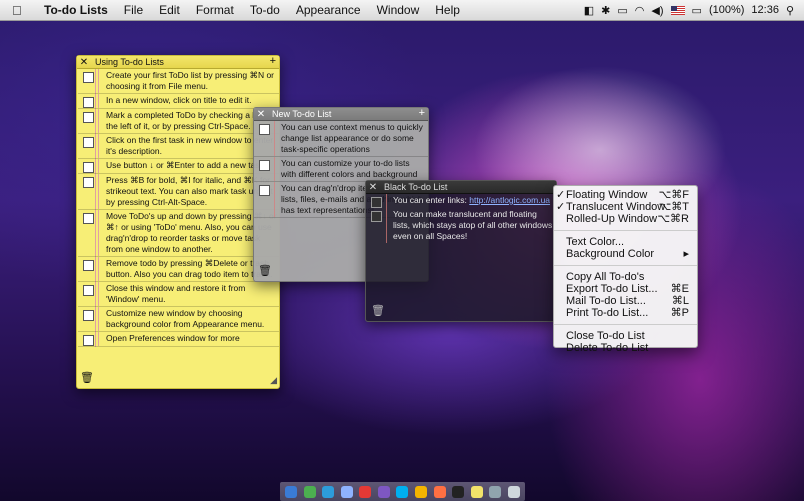  Describe the element at coordinates (657, 10) in the screenshot. I see `volume-icon: ◀)` at that location.